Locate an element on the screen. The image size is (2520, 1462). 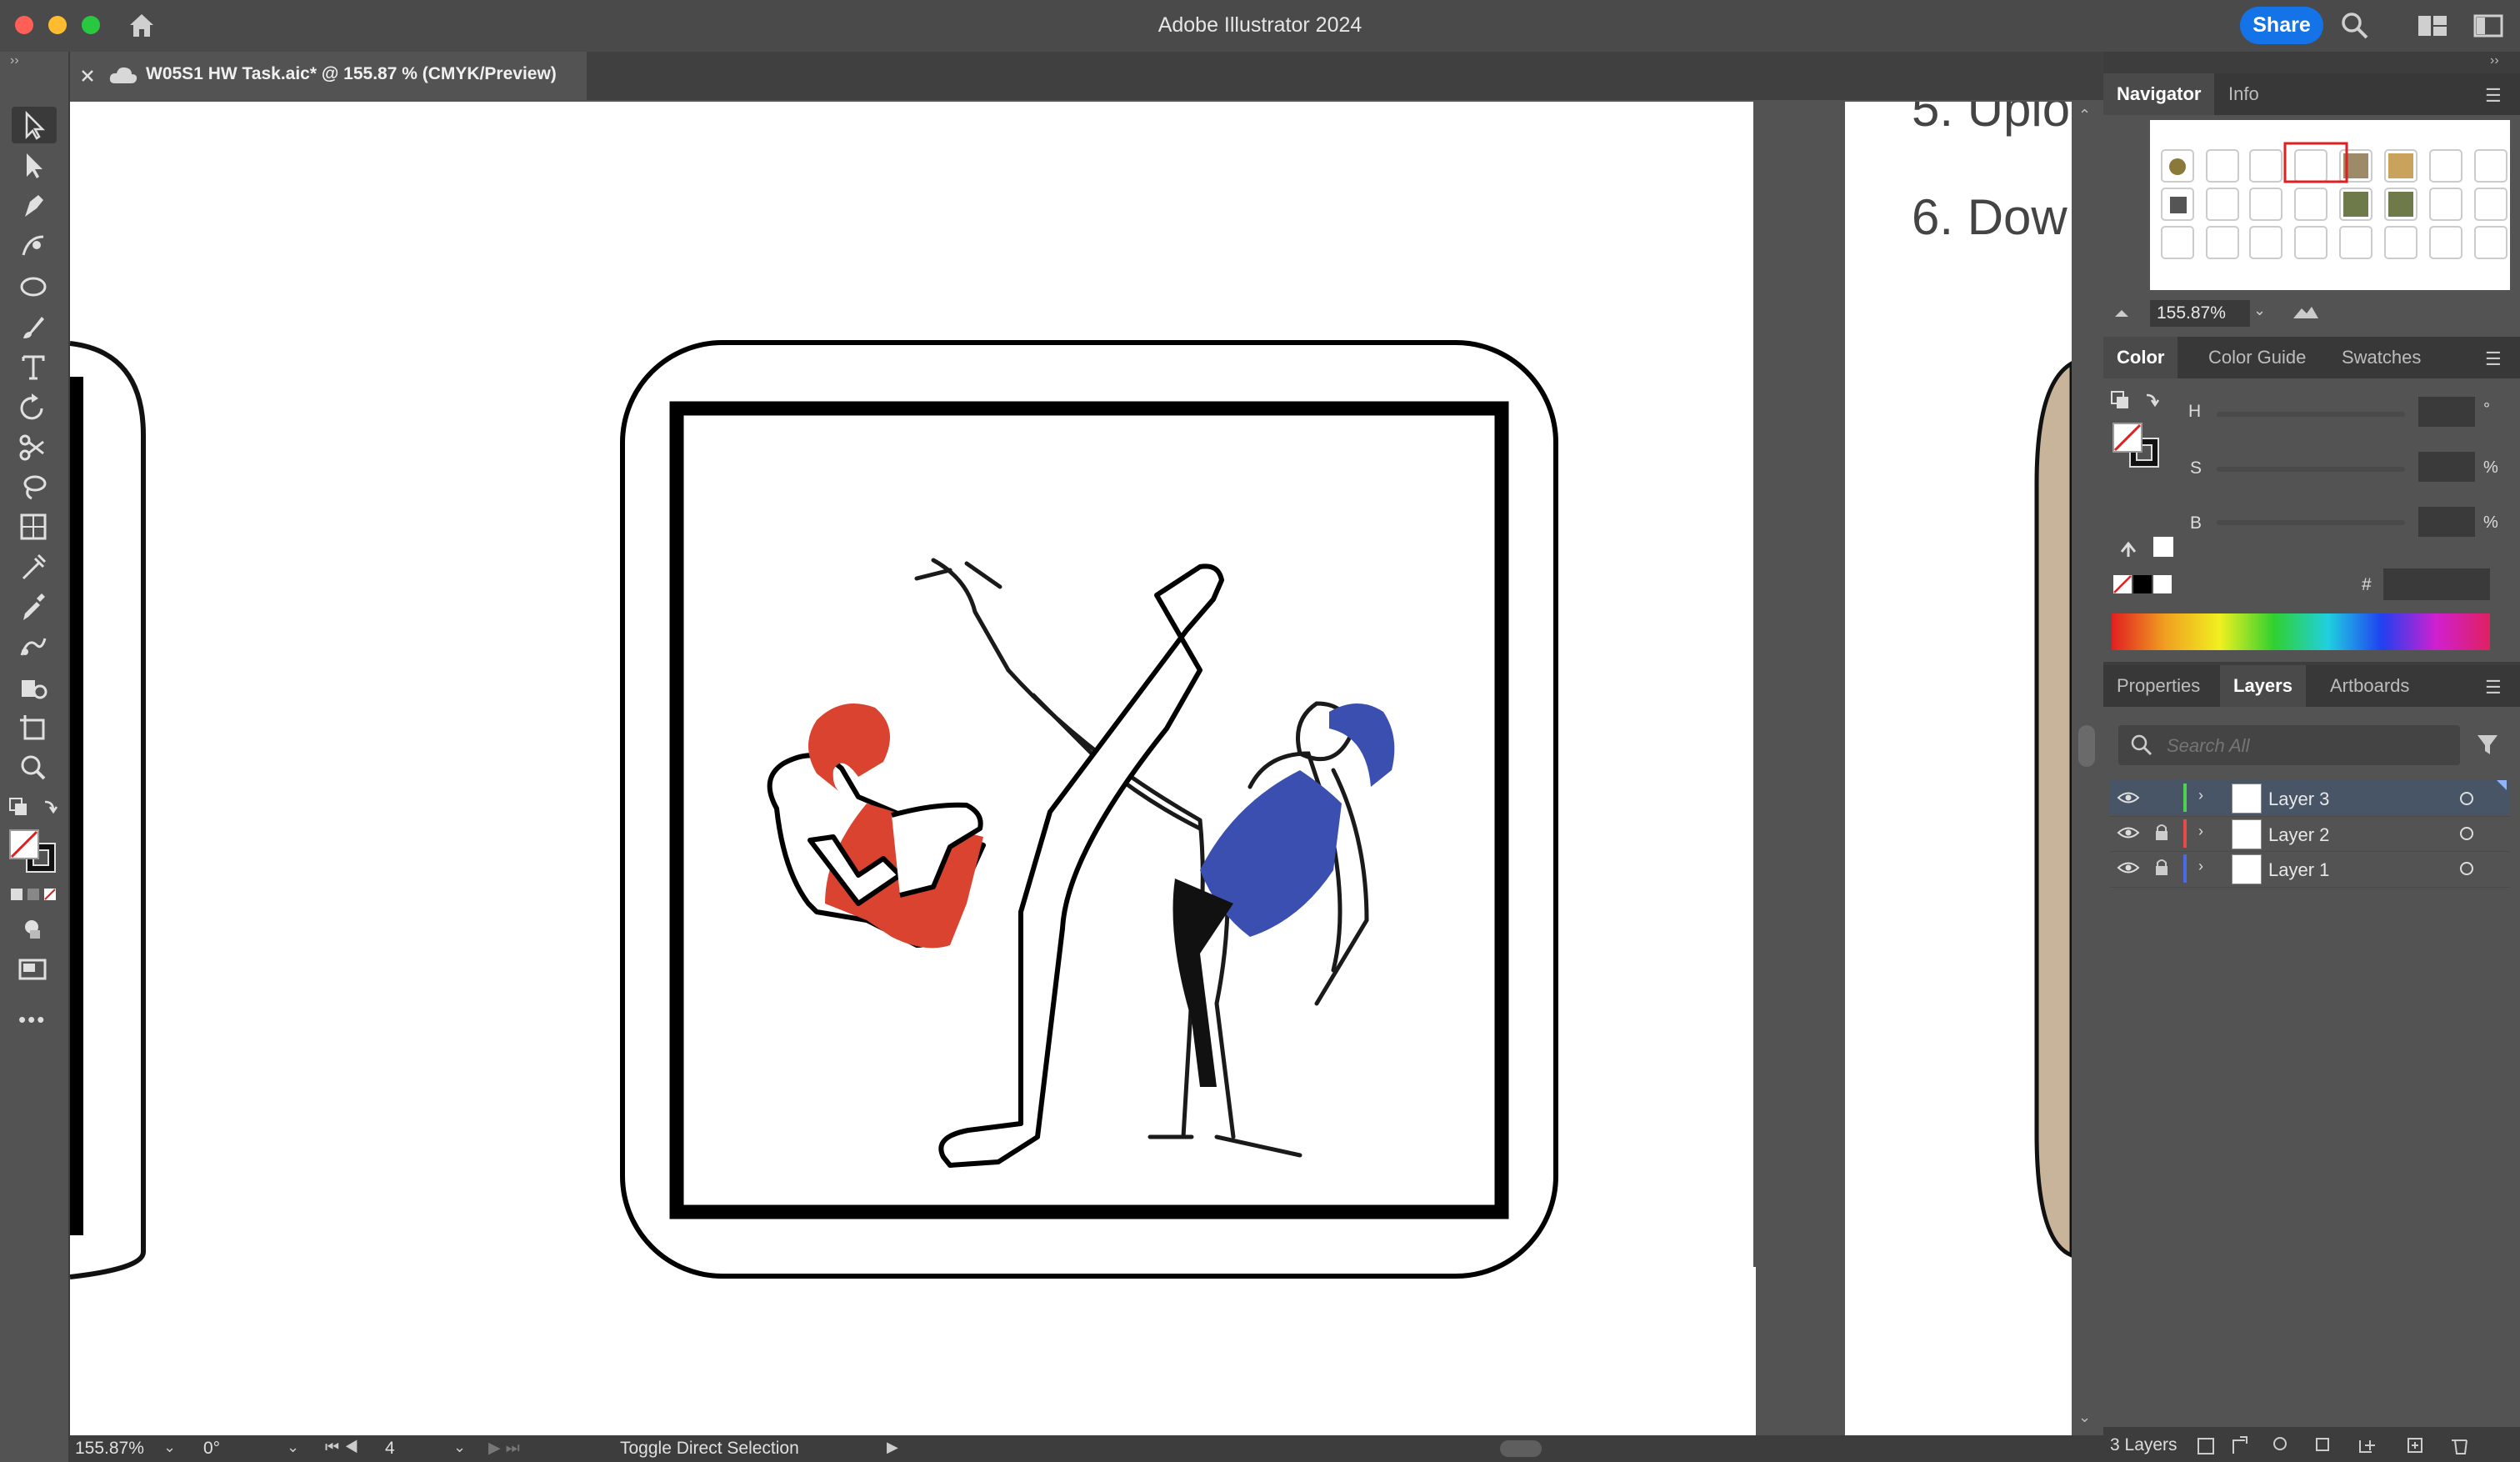
shape-builder-tool-icon is located at coordinates (33, 567).